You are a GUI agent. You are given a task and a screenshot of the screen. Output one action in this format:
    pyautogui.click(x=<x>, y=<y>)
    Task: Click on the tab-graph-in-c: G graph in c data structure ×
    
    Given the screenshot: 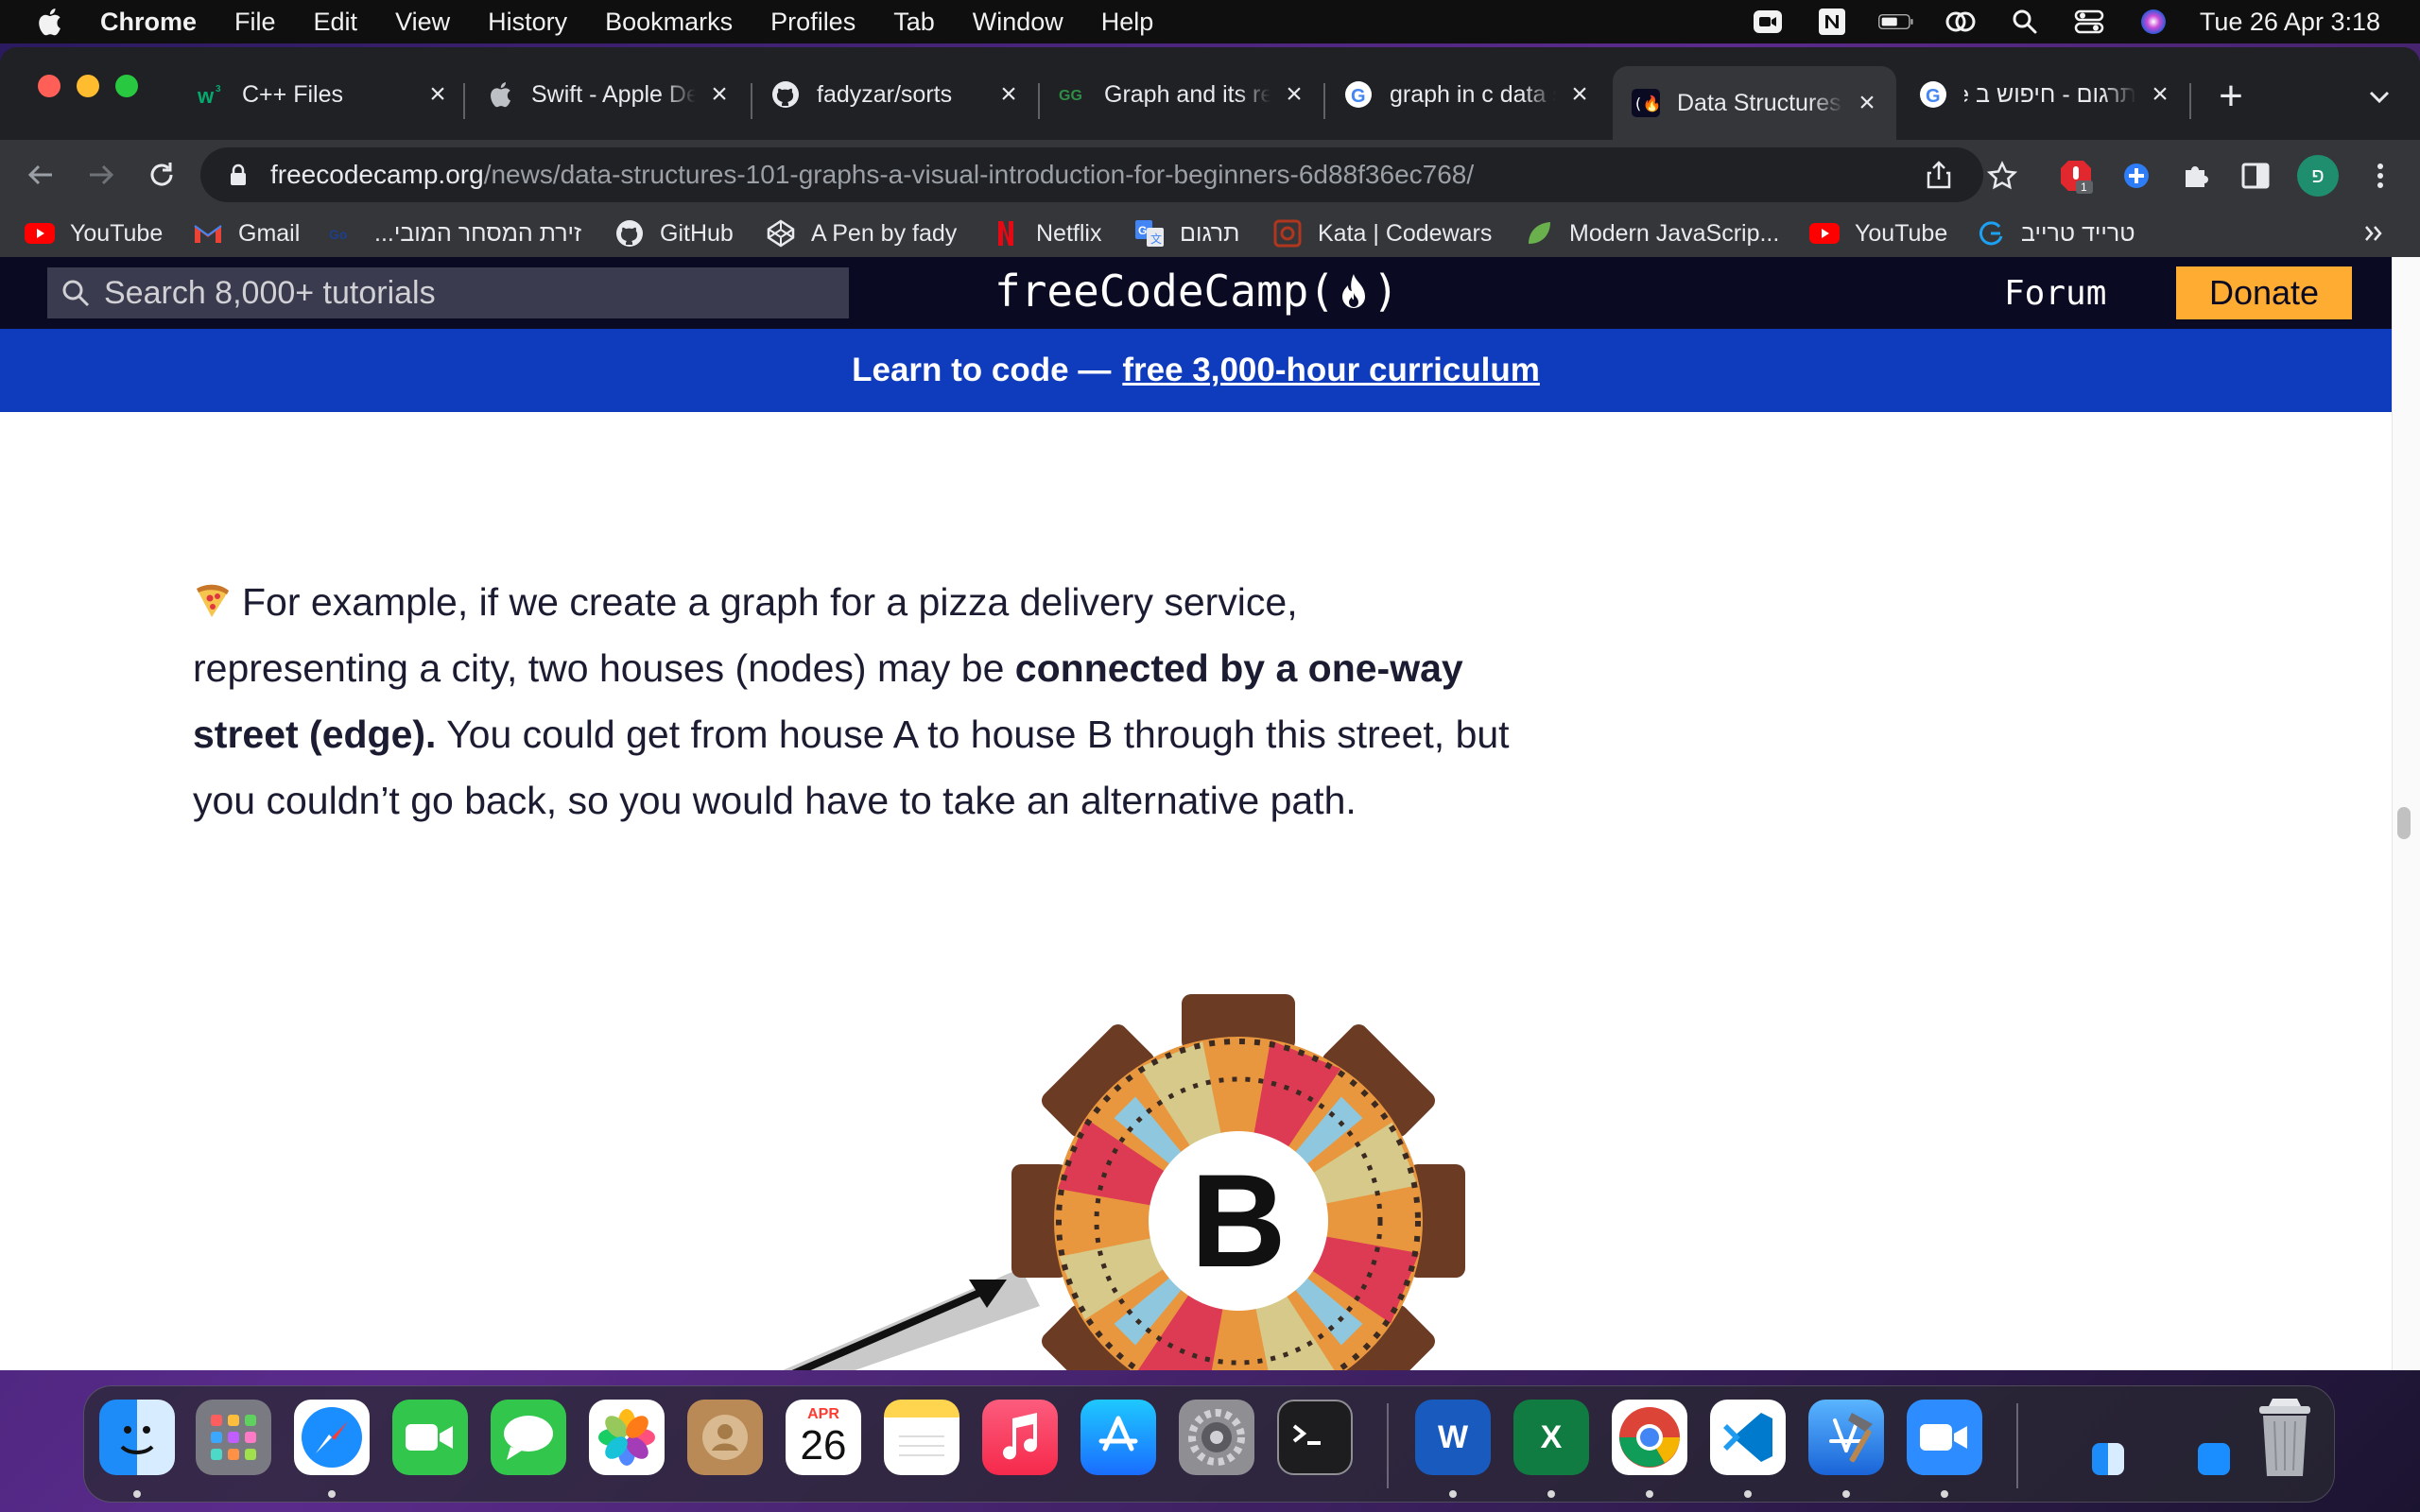 What is the action you would take?
    pyautogui.click(x=1469, y=94)
    